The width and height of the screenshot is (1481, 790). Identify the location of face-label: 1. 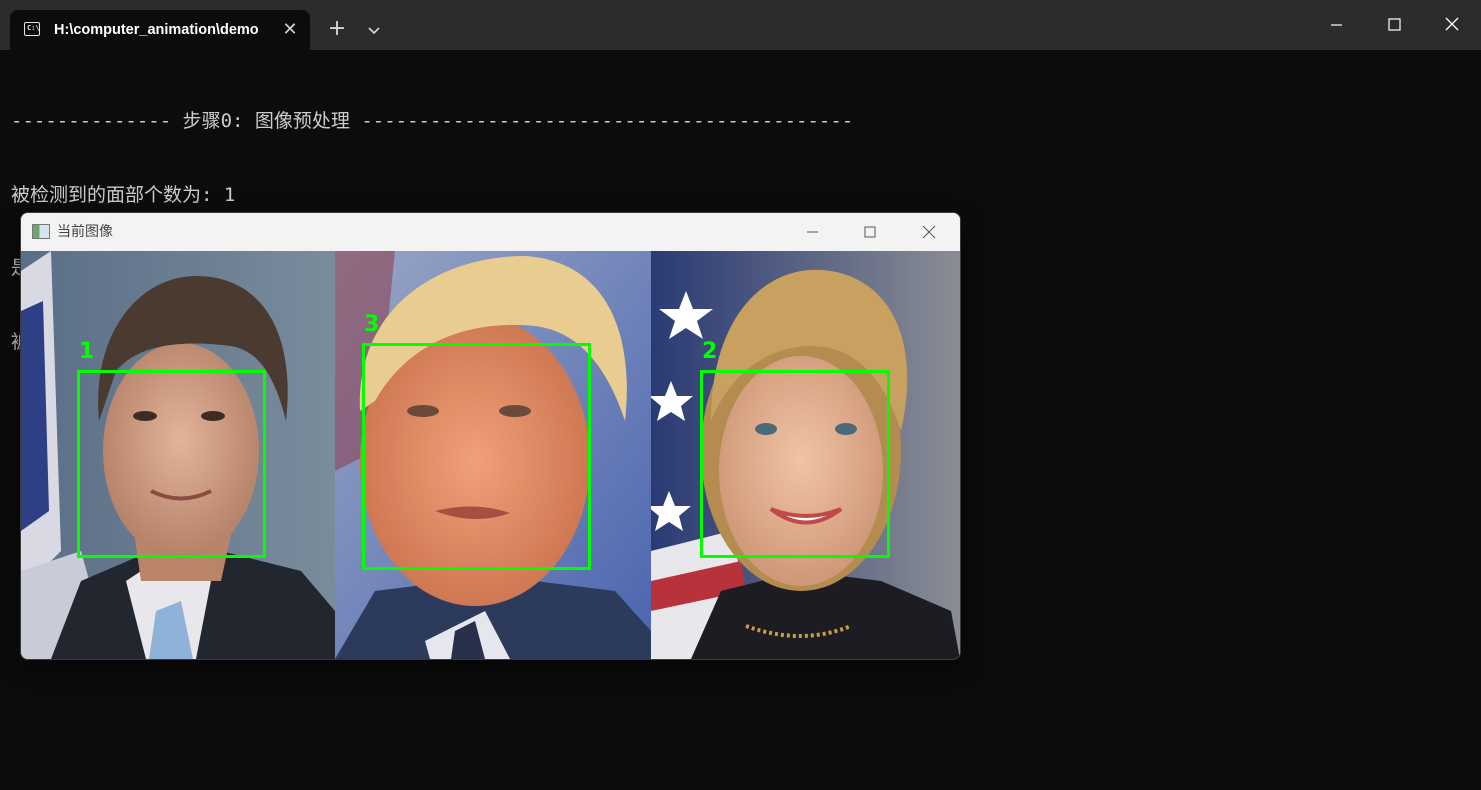
(87, 351).